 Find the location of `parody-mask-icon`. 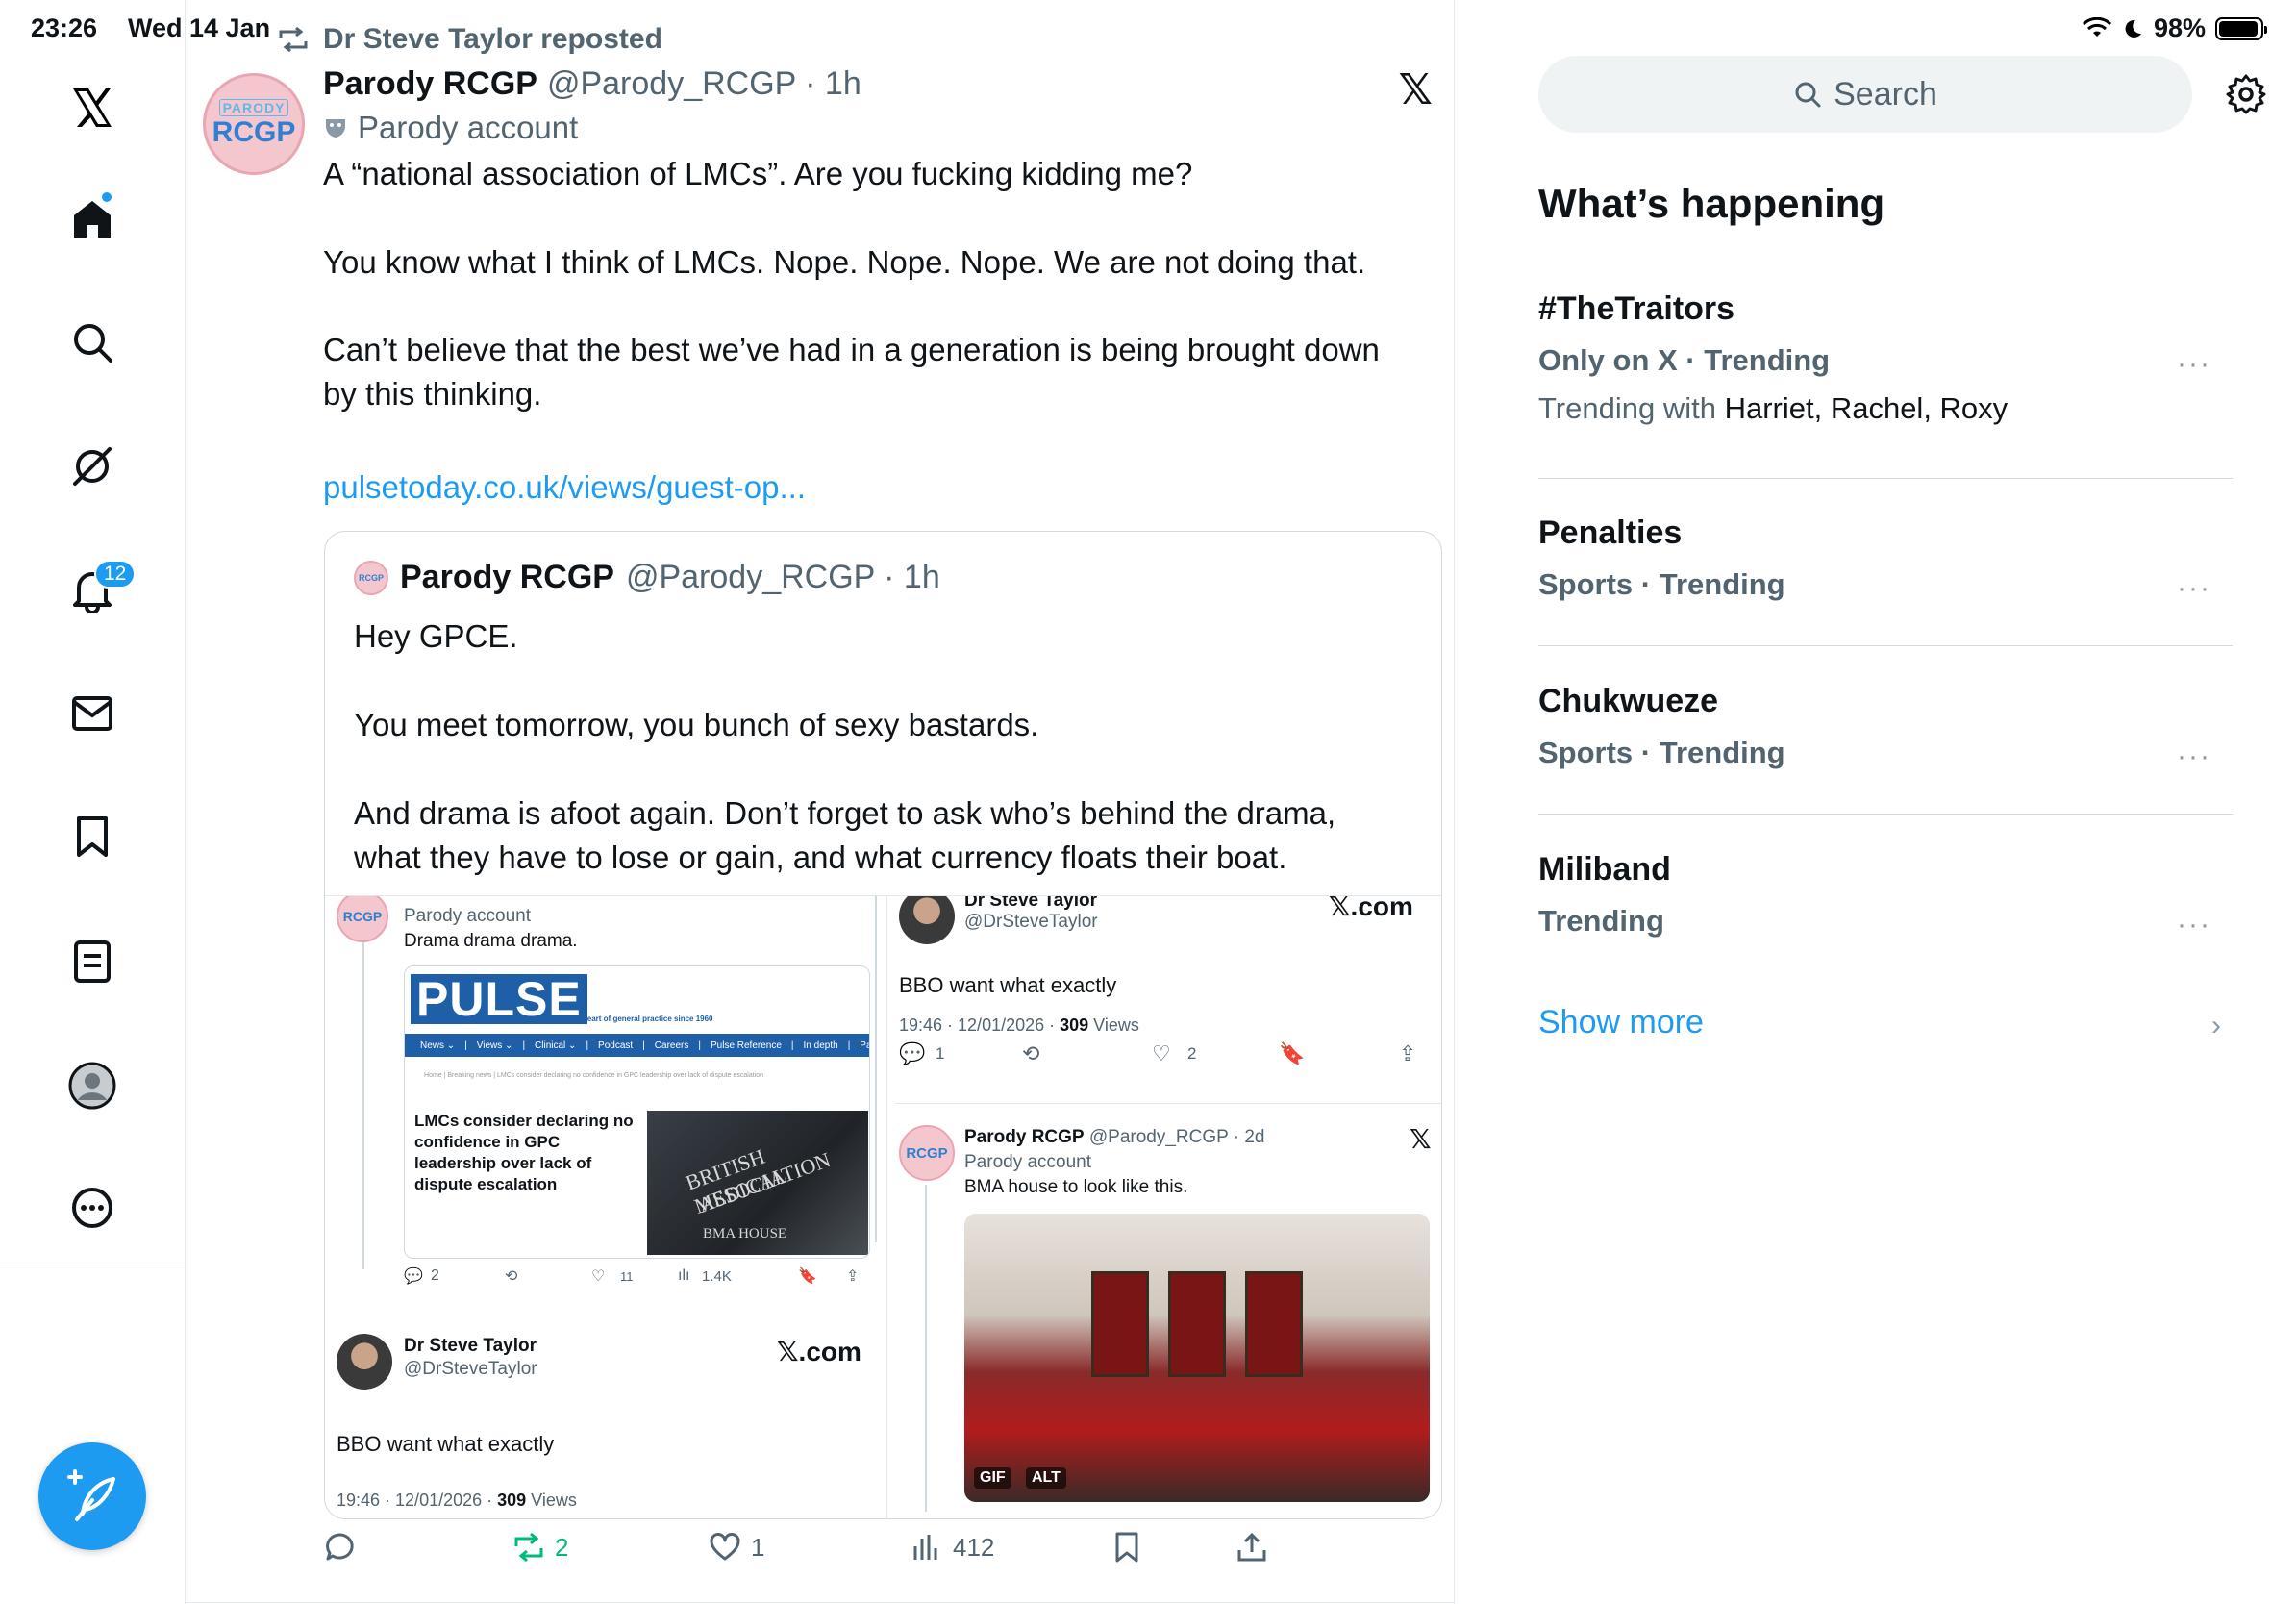

parody-mask-icon is located at coordinates (335, 128).